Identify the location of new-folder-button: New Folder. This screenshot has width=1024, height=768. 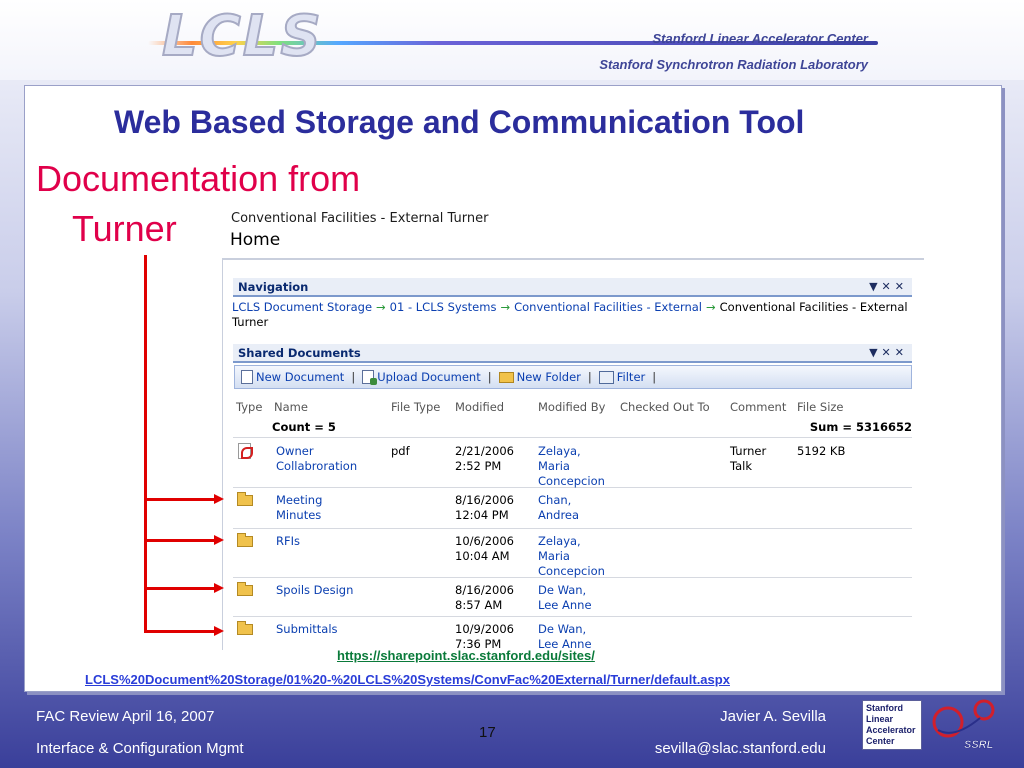
(539, 377).